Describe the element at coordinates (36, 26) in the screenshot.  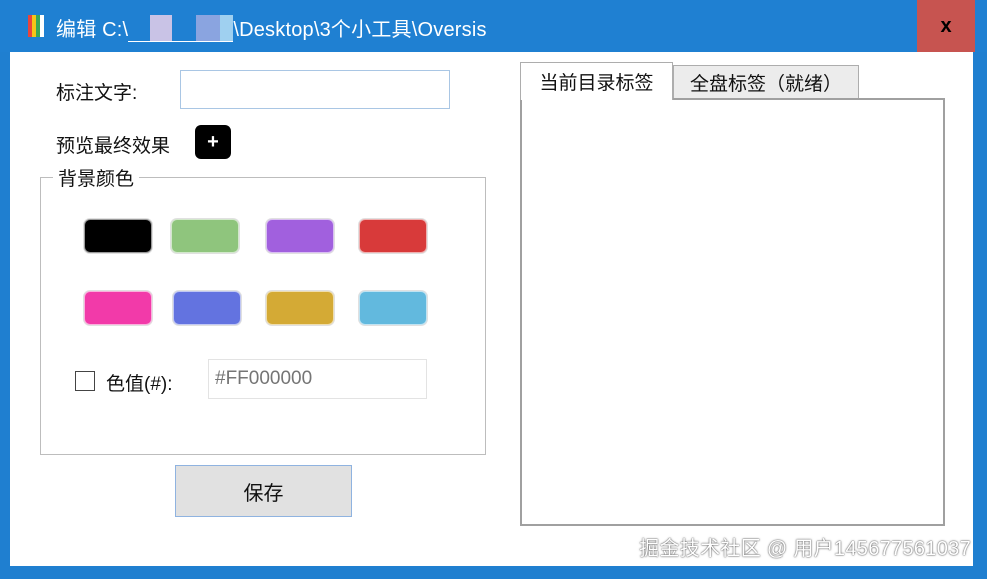
I see `app-icon` at that location.